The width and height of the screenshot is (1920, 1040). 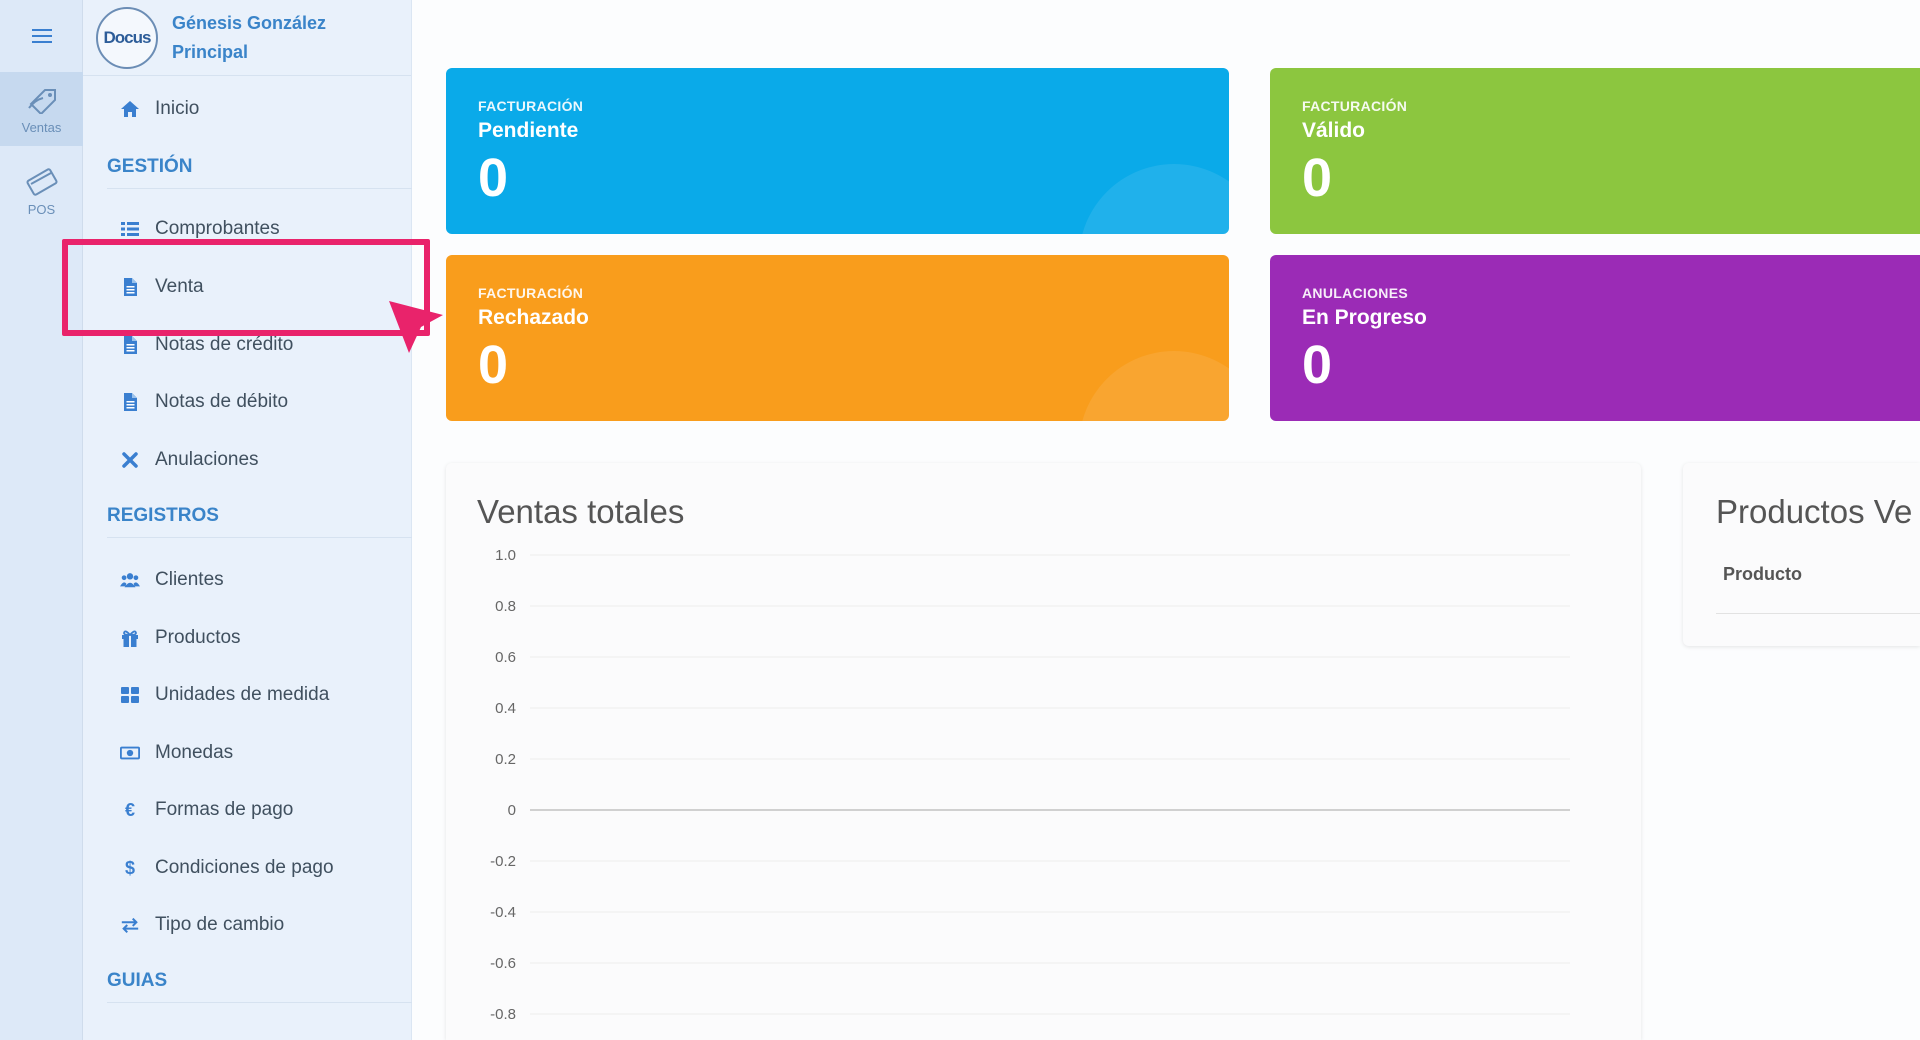 What do you see at coordinates (247, 638) in the screenshot?
I see `sidebar-item-productos: Productos` at bounding box center [247, 638].